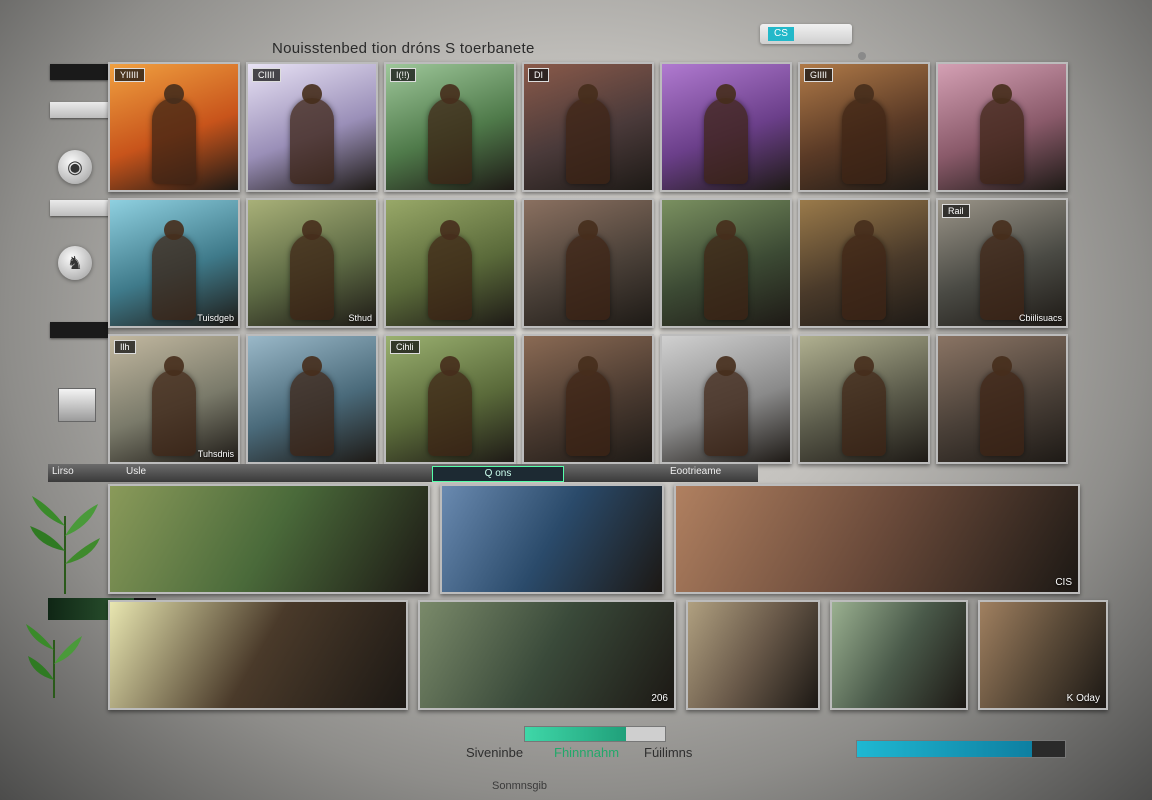 The height and width of the screenshot is (800, 1152). What do you see at coordinates (403, 48) in the screenshot?
I see `page-title: Nouisstenbed tion dróns S toerbanete` at bounding box center [403, 48].